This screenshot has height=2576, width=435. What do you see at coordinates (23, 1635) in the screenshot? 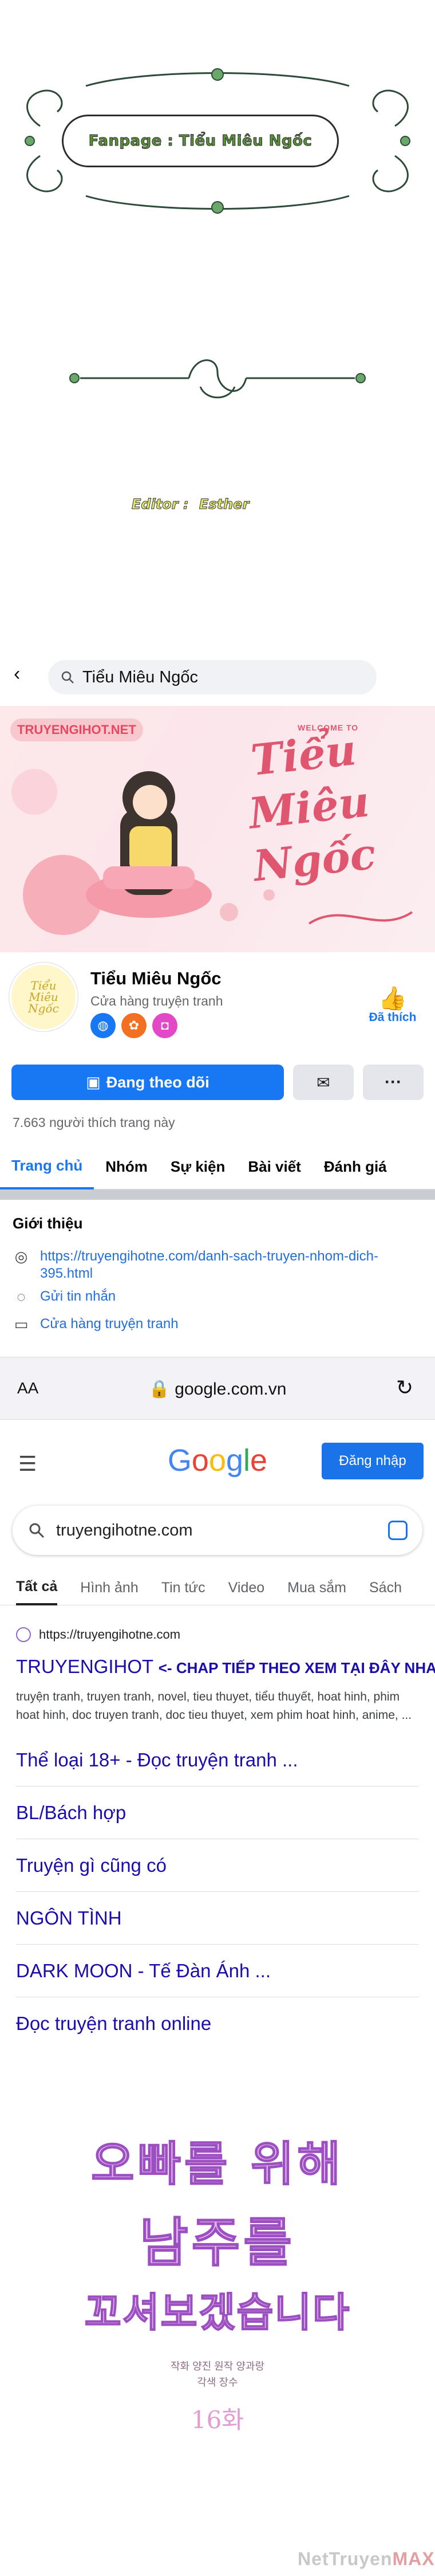
I see `favicon-icon` at bounding box center [23, 1635].